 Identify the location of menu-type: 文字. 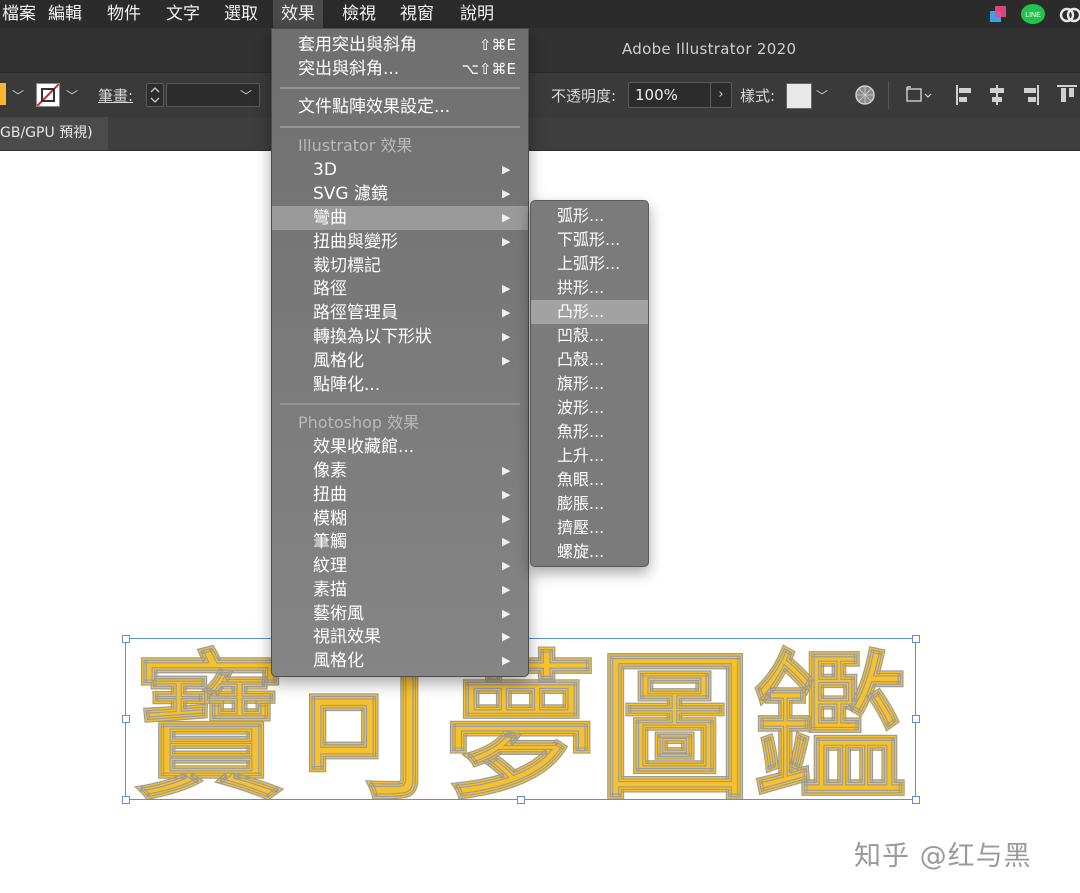
(183, 14).